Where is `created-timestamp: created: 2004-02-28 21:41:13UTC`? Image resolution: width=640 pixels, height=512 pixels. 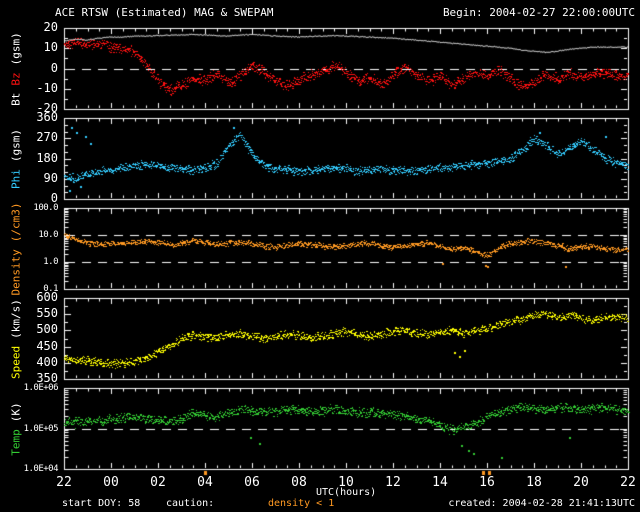 created-timestamp: created: 2004-02-28 21:41:13UTC is located at coordinates (541, 503).